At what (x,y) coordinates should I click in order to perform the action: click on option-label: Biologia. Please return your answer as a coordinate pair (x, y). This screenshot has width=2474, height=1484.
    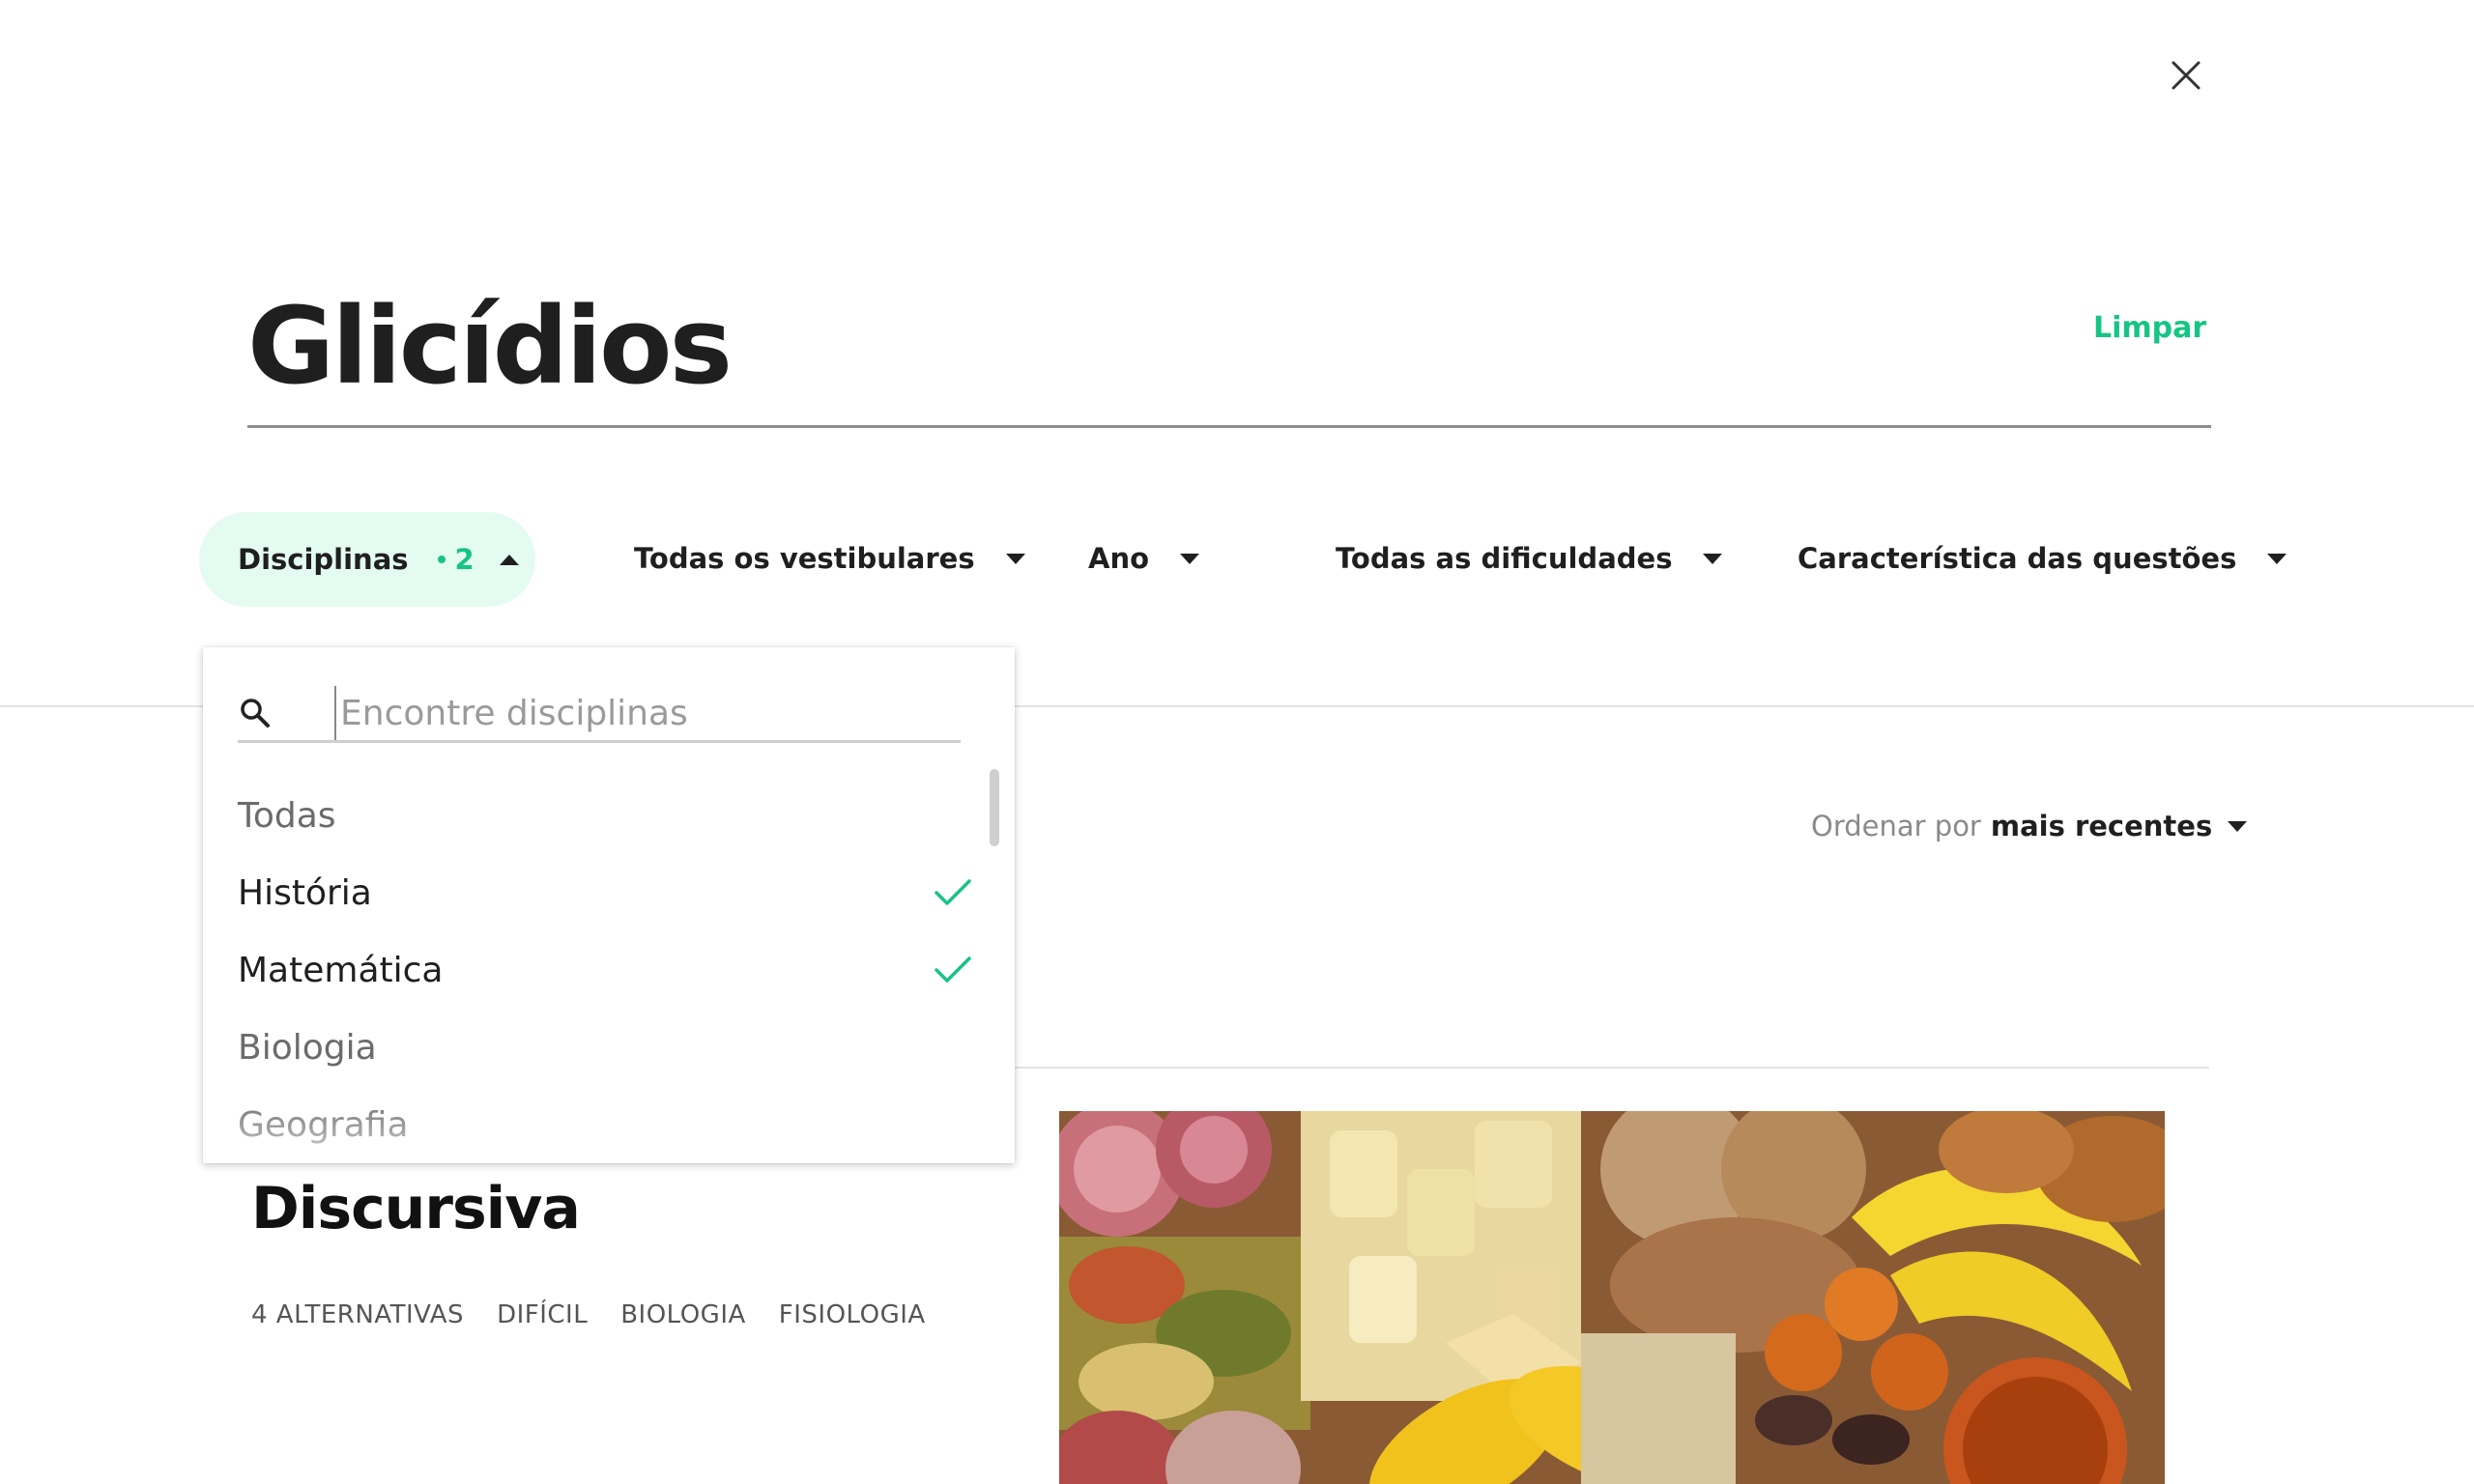
    Looking at the image, I should click on (308, 1047).